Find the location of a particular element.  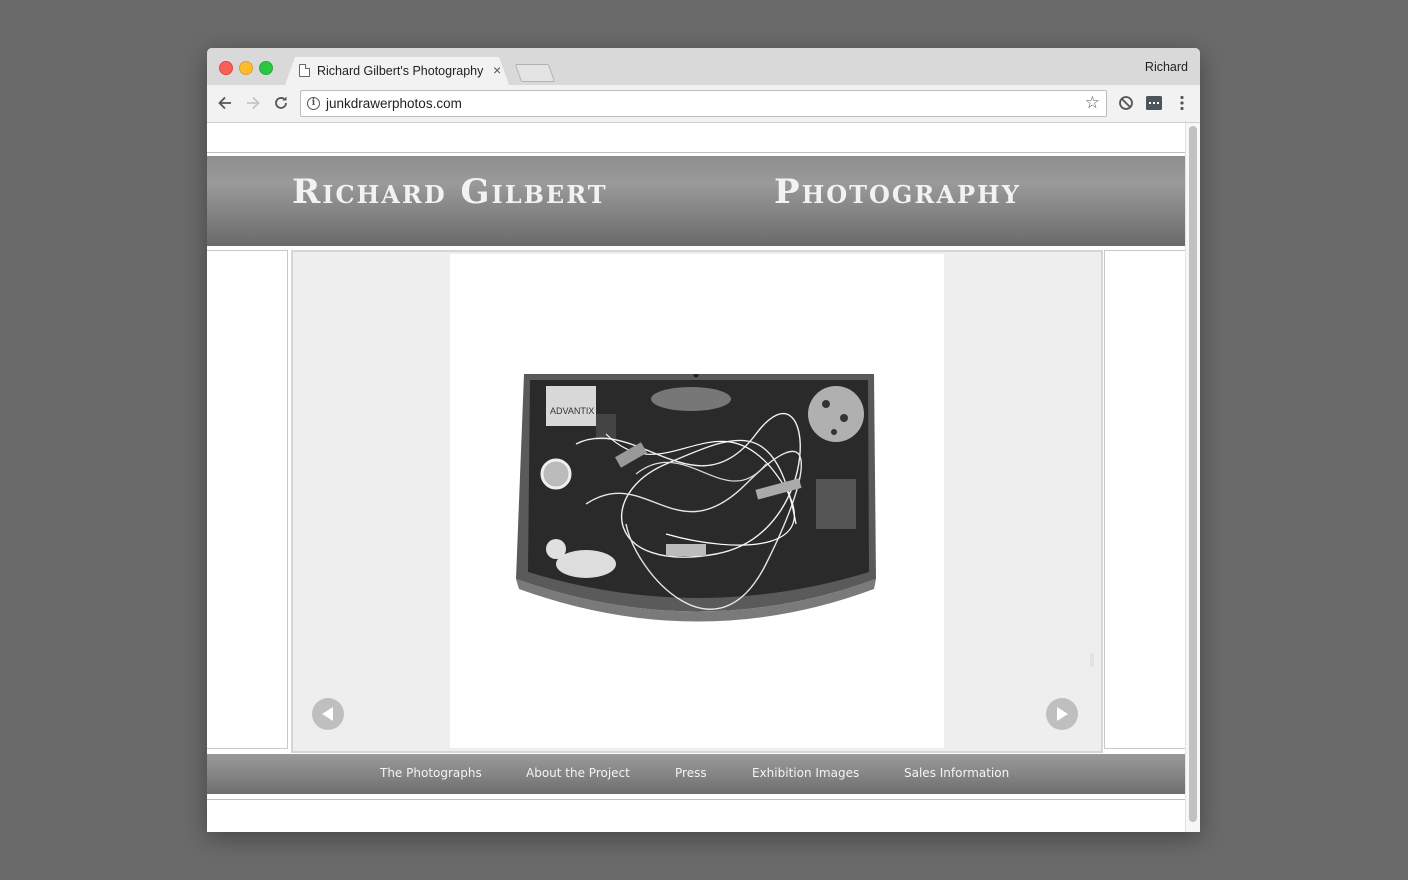

nav-link-press: Press is located at coordinates (691, 773).